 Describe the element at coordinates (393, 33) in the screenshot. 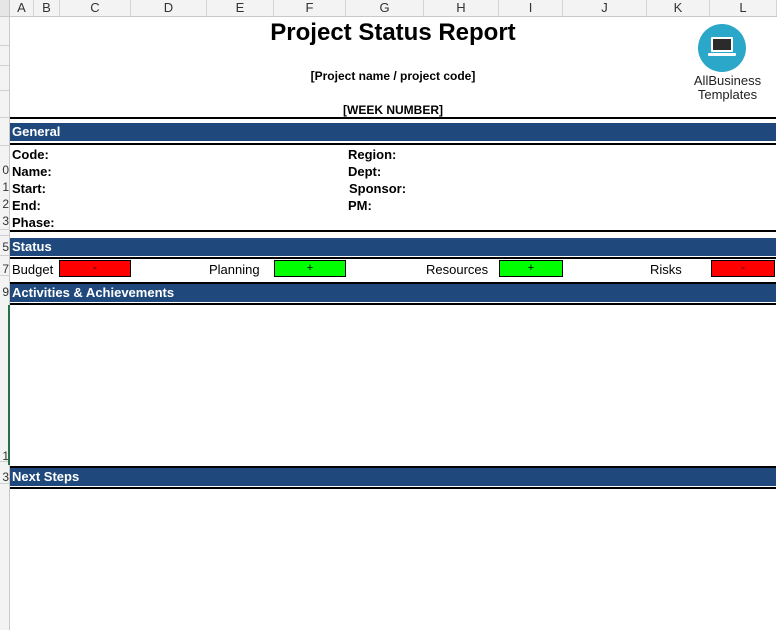

I see `report-title: Project Status Report` at that location.